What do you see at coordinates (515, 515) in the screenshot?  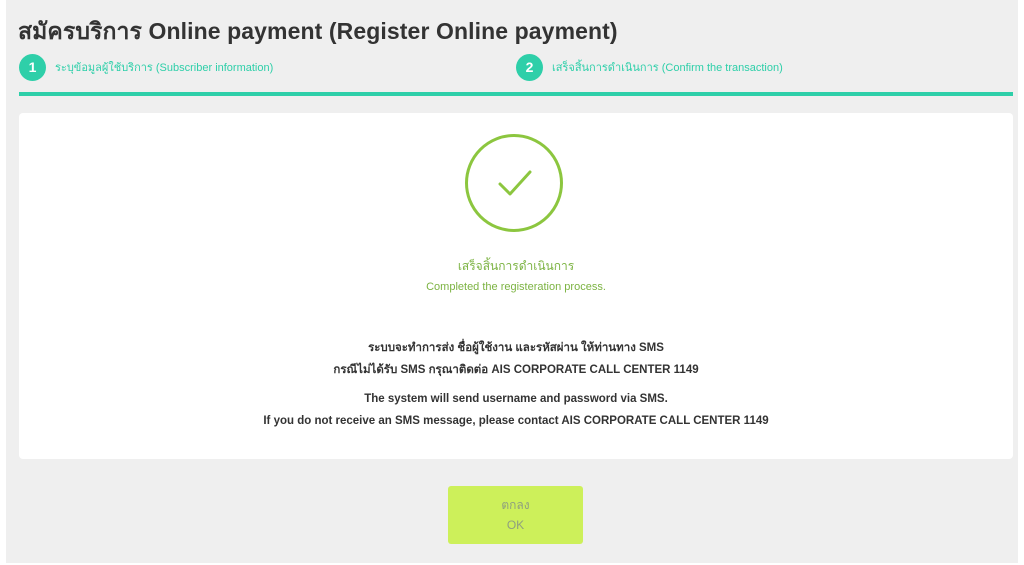 I see `ok-button: ตกลง OK` at bounding box center [515, 515].